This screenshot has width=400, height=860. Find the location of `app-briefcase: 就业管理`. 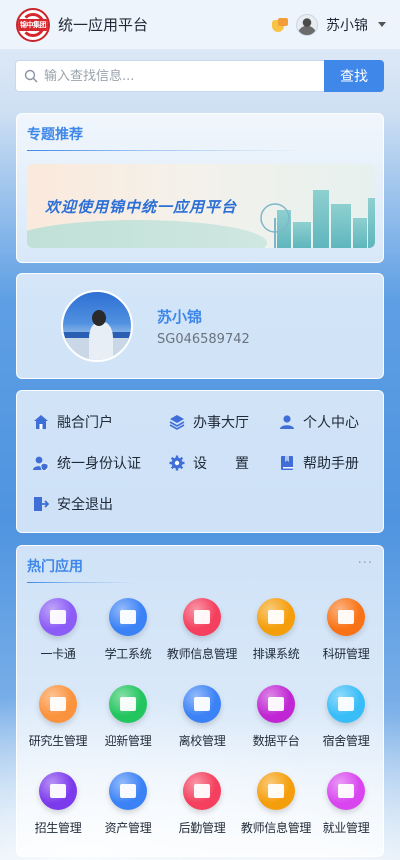

app-briefcase: 就业管理 is located at coordinates (346, 804).